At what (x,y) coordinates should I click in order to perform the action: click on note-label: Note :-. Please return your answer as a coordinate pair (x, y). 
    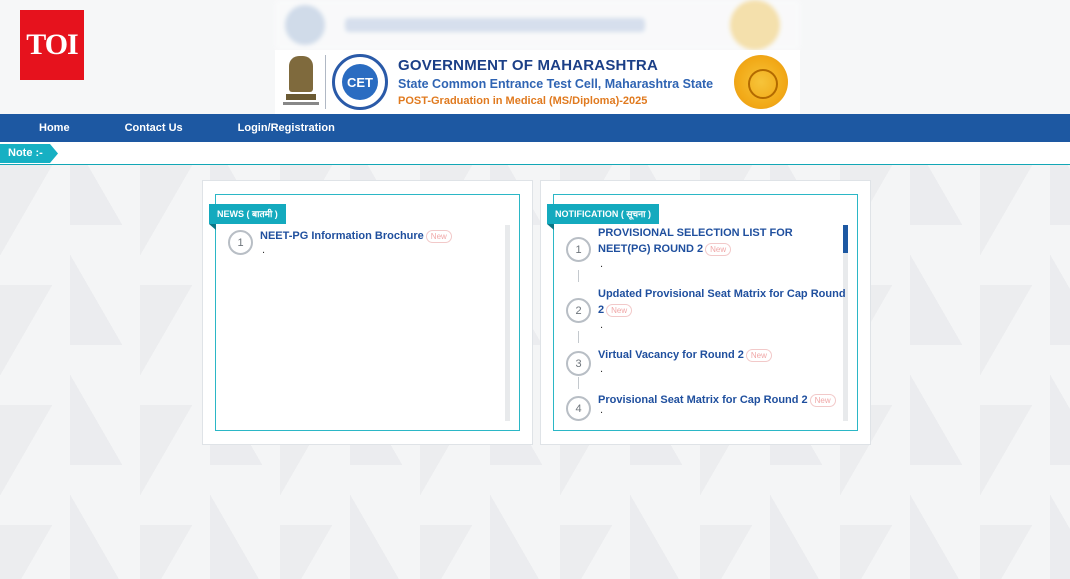
    Looking at the image, I should click on (29, 153).